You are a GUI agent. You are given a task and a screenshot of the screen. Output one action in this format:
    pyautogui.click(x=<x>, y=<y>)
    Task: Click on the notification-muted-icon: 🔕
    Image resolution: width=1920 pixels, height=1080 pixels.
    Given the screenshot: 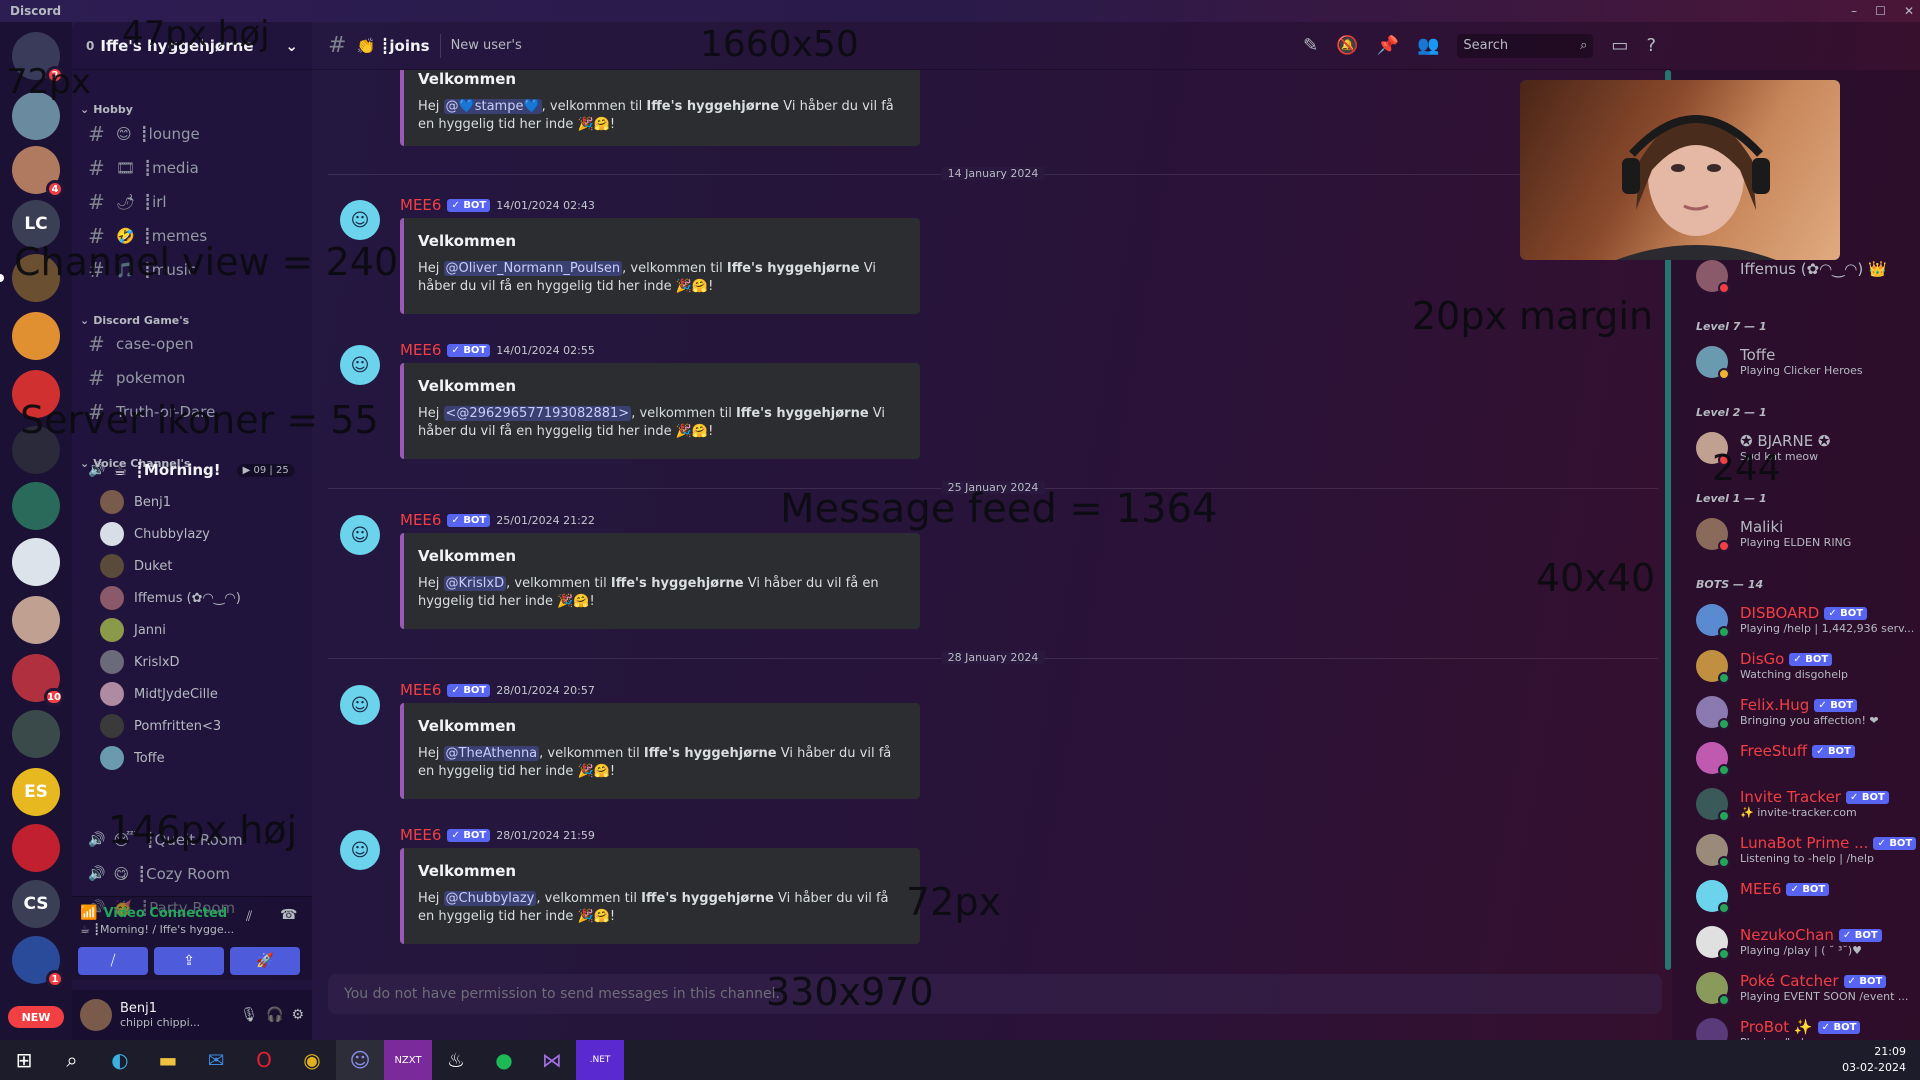 What is the action you would take?
    pyautogui.click(x=1347, y=45)
    